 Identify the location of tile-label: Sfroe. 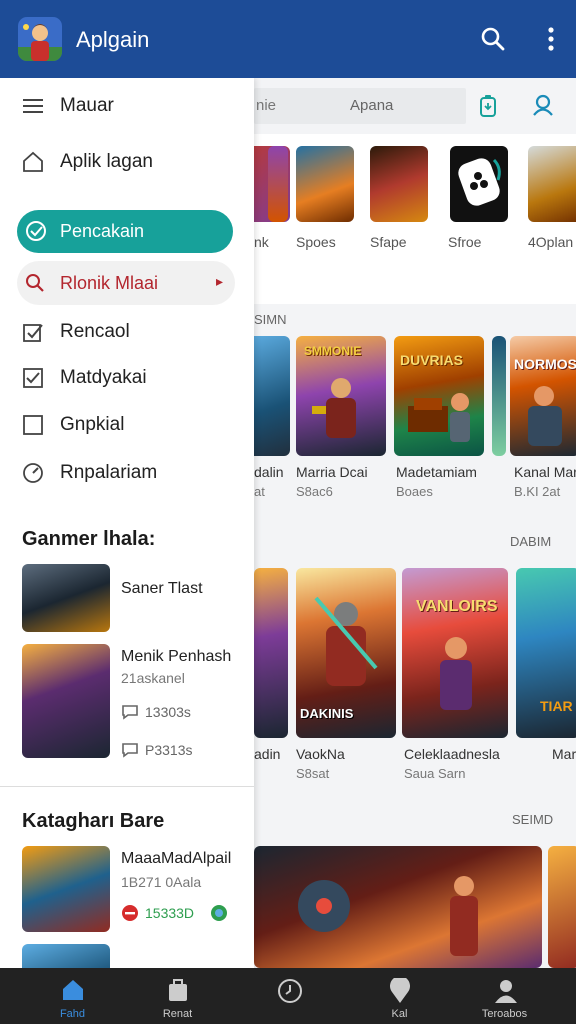
(465, 242).